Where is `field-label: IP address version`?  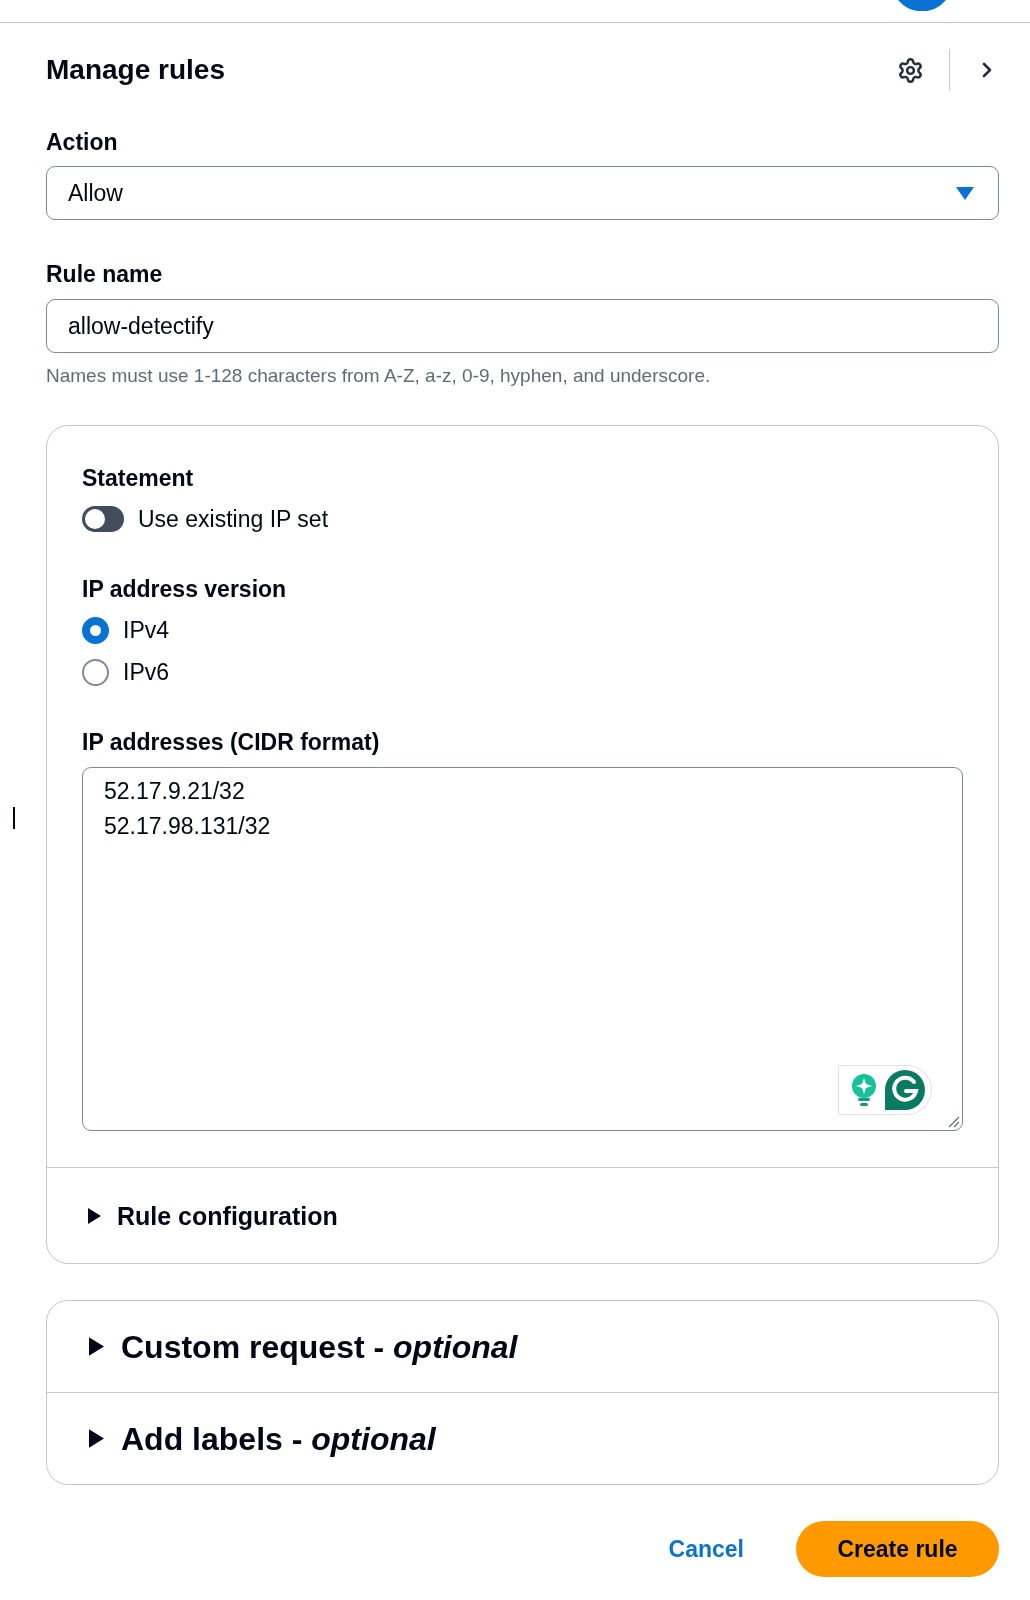
field-label: IP address version is located at coordinates (184, 589).